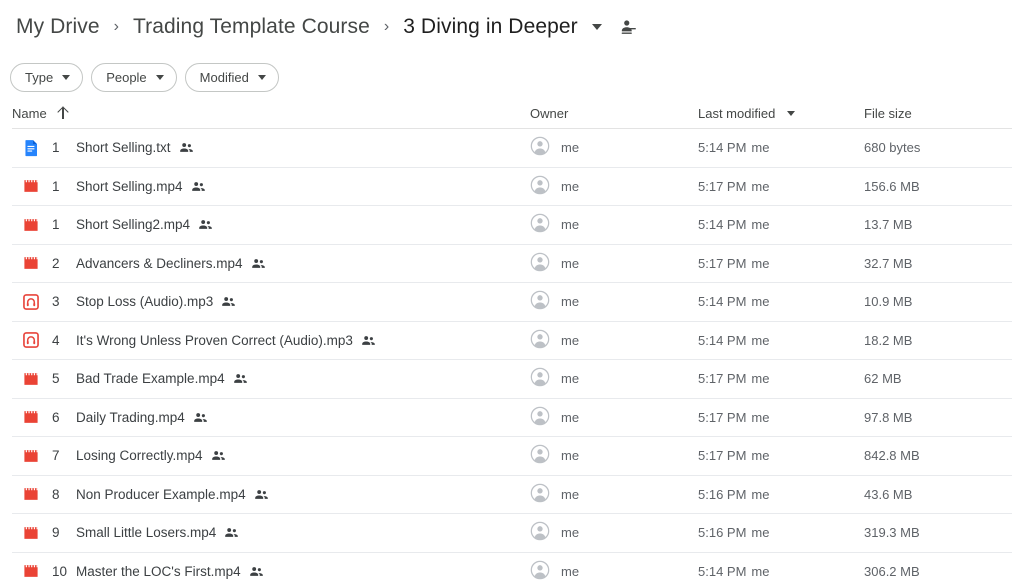 The width and height of the screenshot is (1024, 587). I want to click on table-row: 1 Short Selling2.mp4 me 5:14 PM me 13.7 MB, so click(512, 225).